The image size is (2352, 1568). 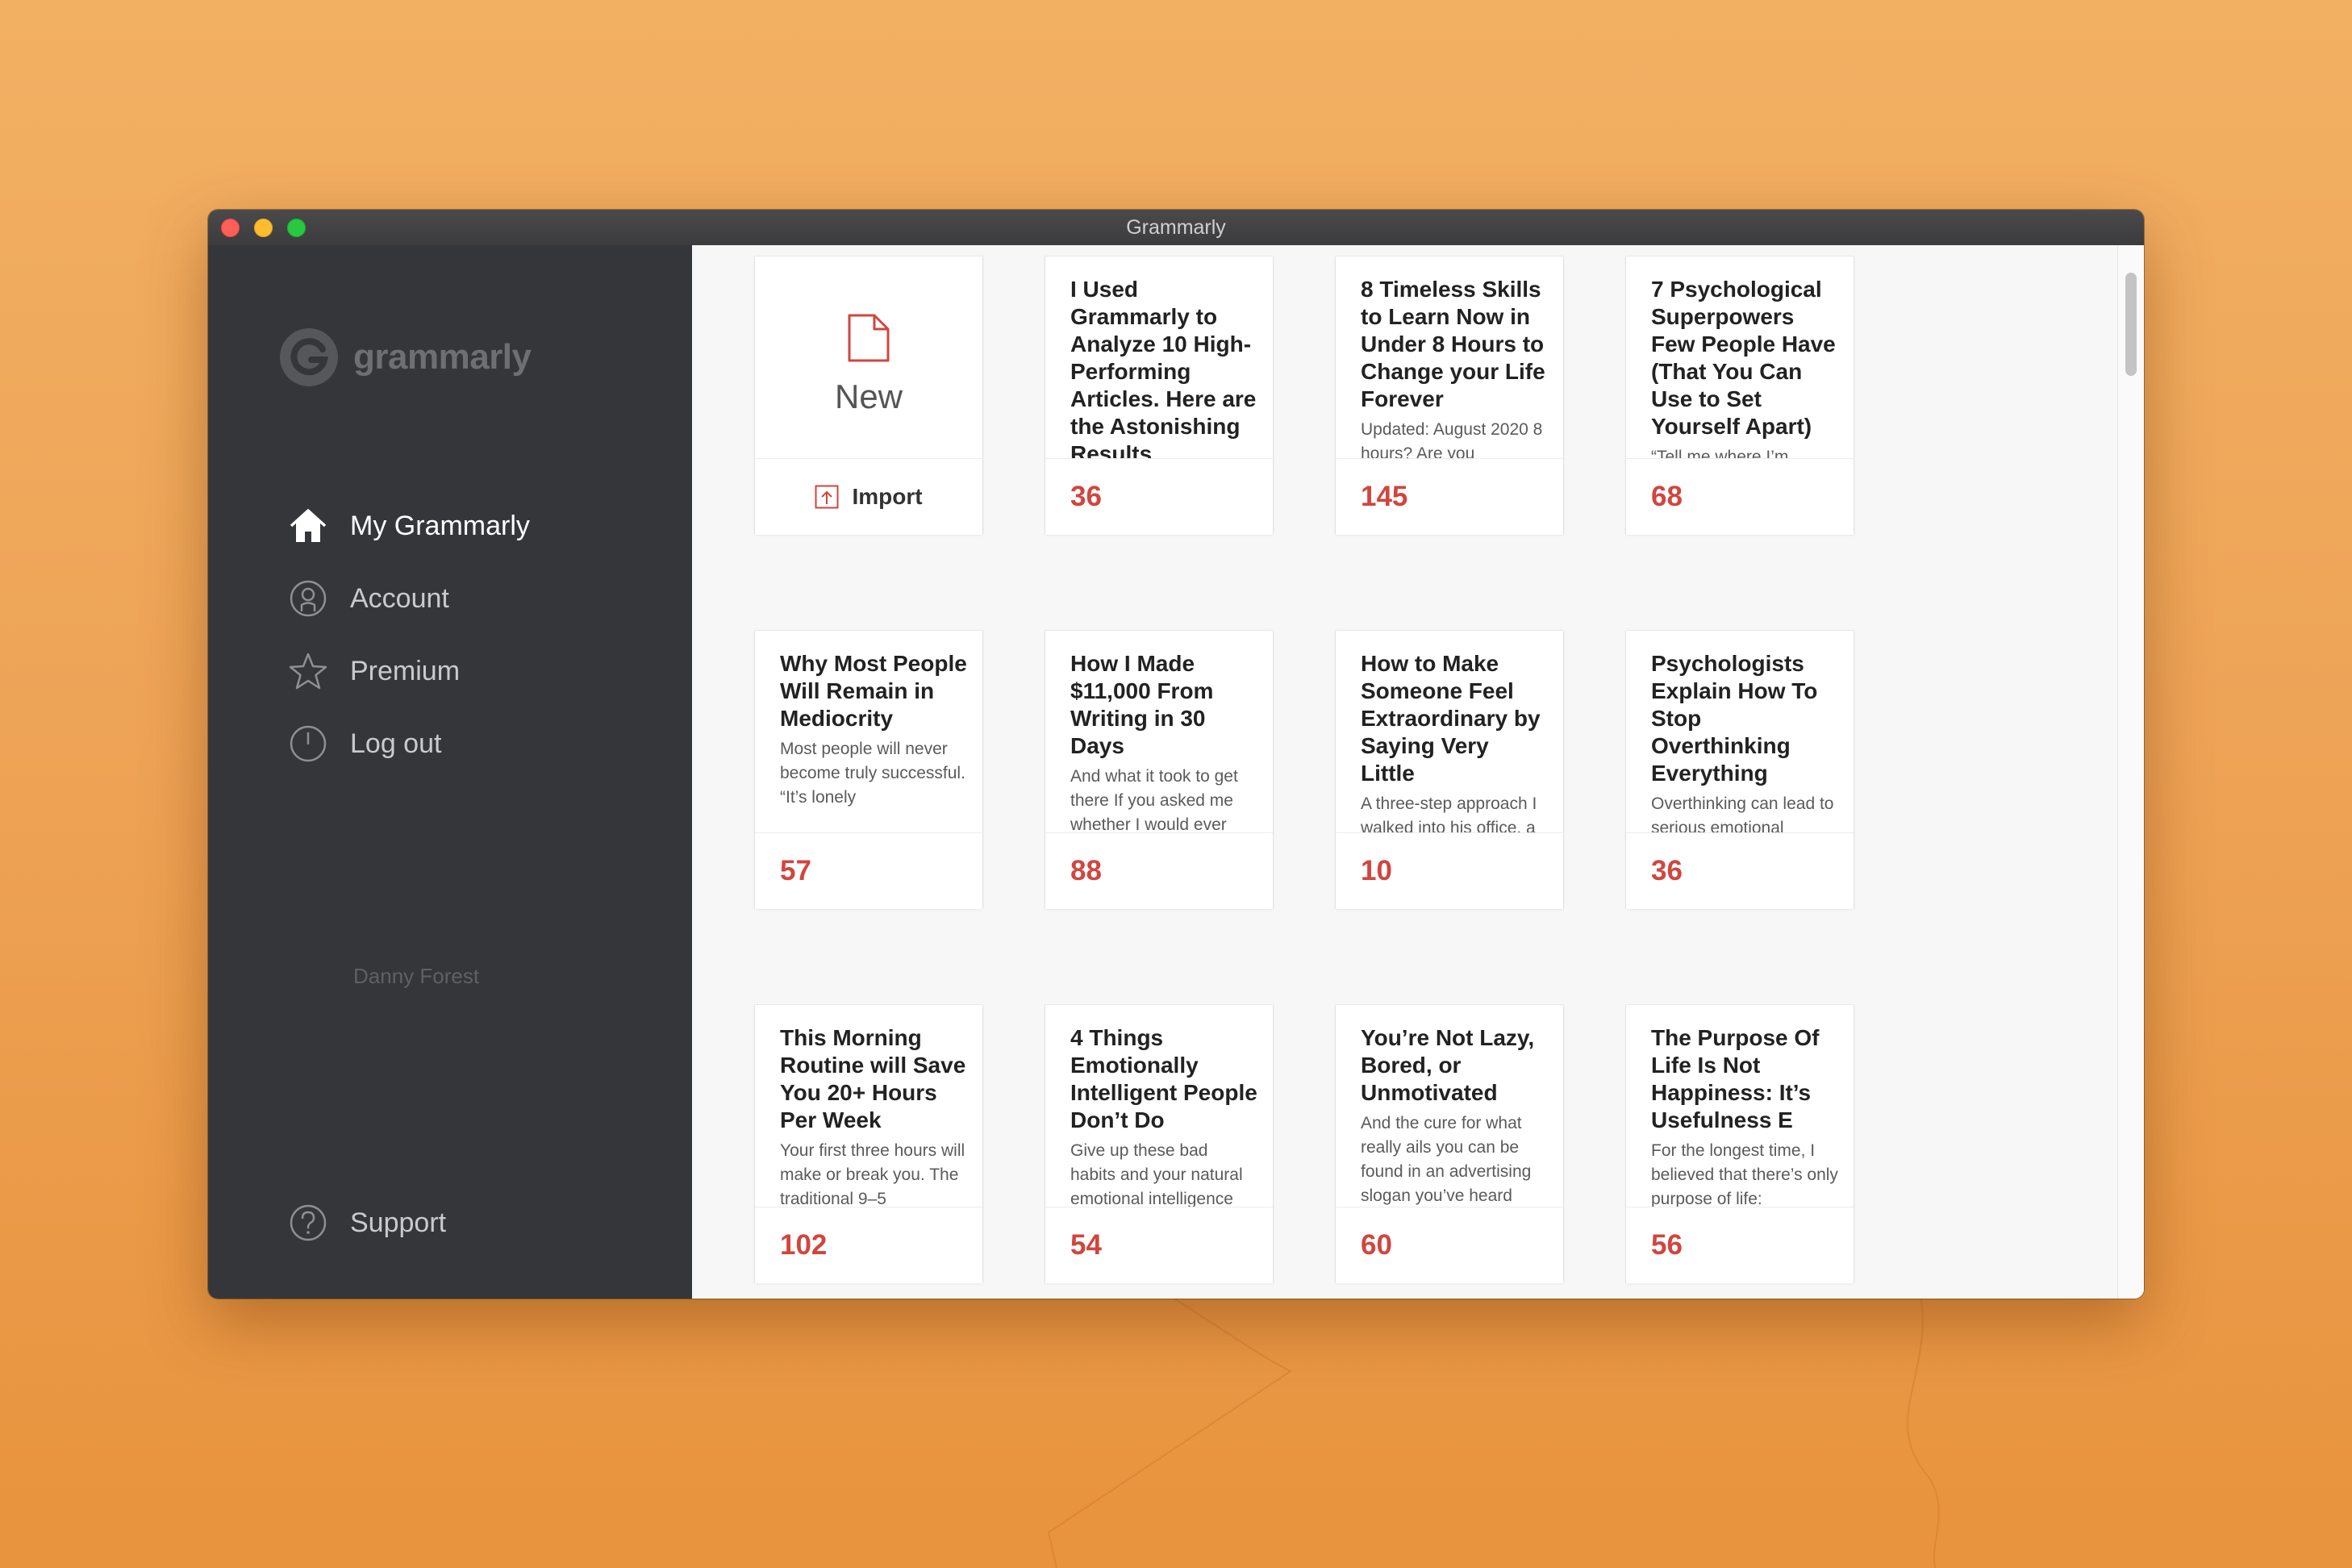 I want to click on help-icon, so click(x=308, y=1222).